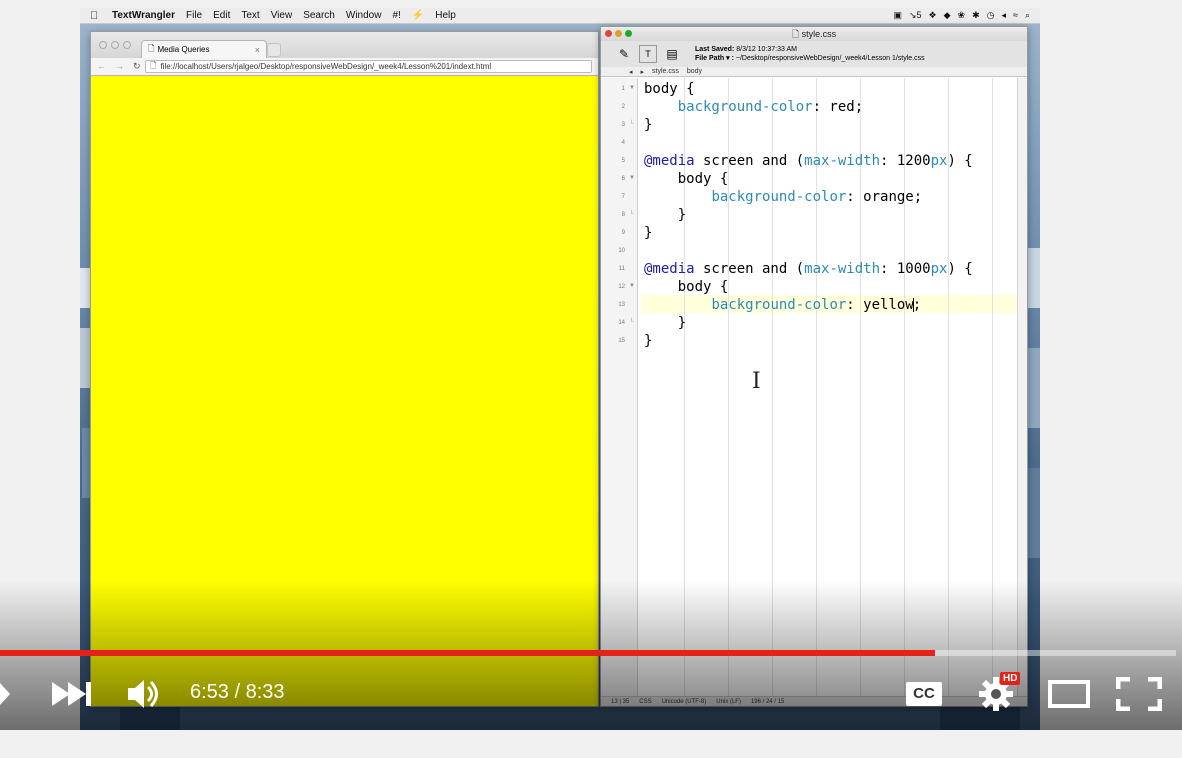 This screenshot has width=1182, height=758. I want to click on encoding-popup: Unicode (UTF-8), so click(684, 702).